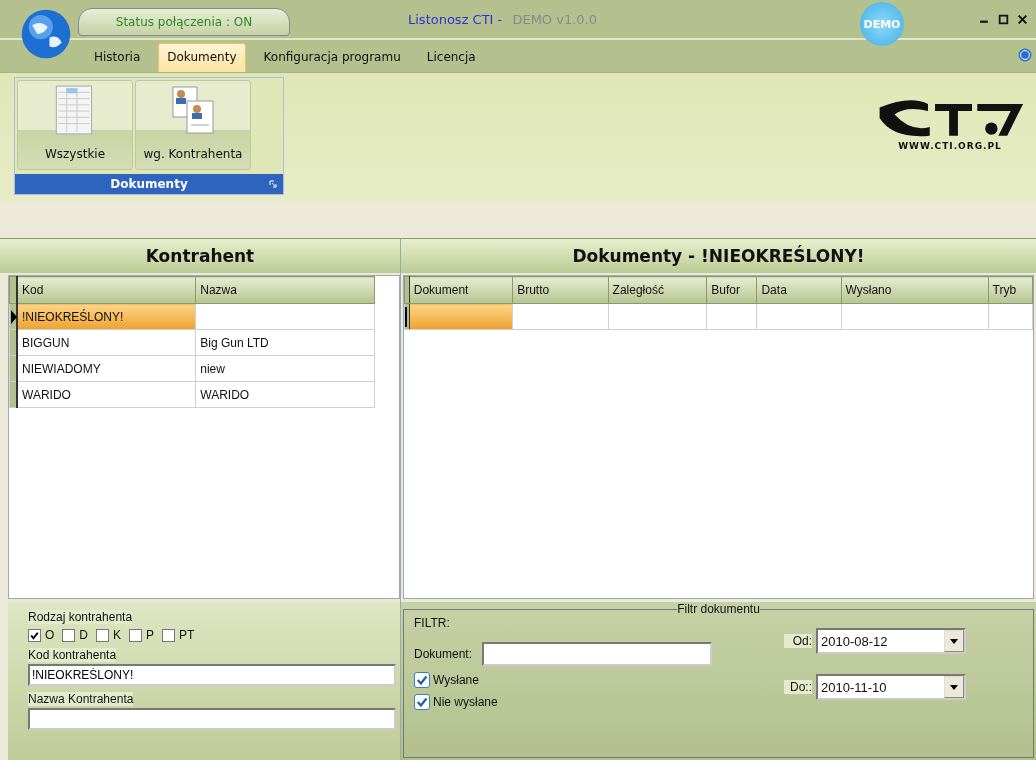 This screenshot has height=760, width=1036. What do you see at coordinates (456, 680) in the screenshot?
I see `checkbox-label: Wysłane` at bounding box center [456, 680].